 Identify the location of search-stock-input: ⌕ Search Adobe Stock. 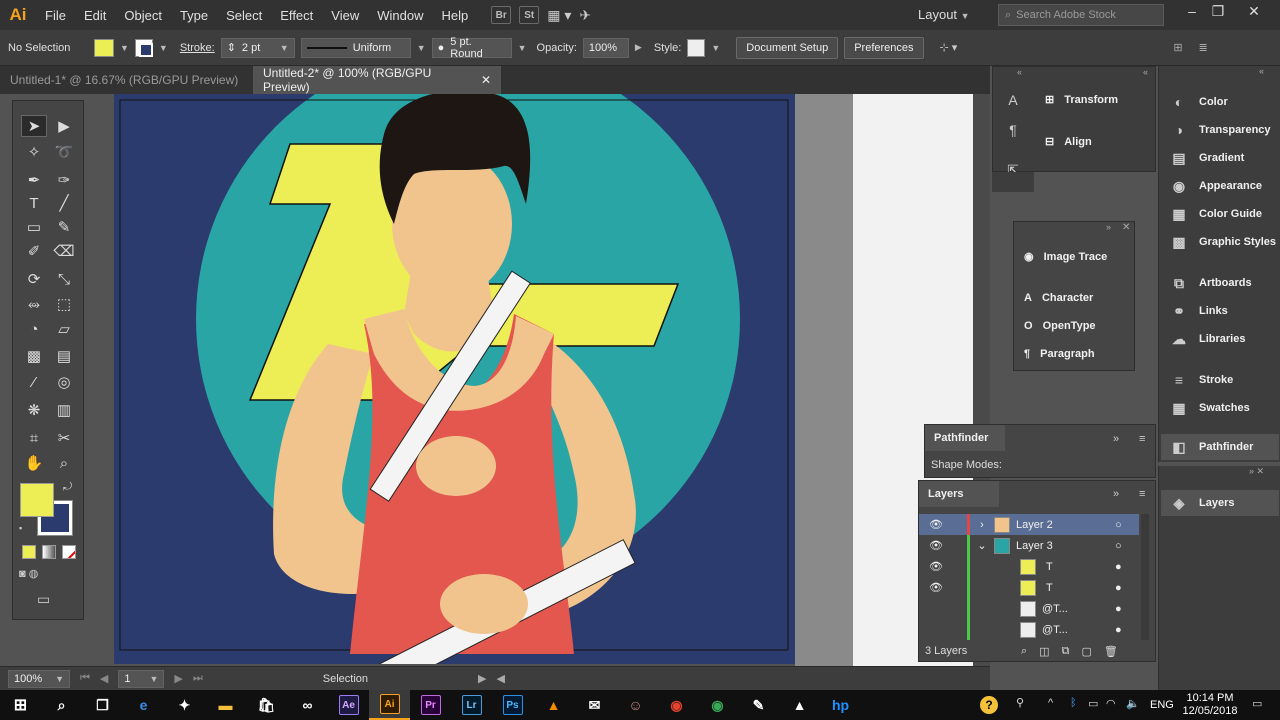
(1081, 15).